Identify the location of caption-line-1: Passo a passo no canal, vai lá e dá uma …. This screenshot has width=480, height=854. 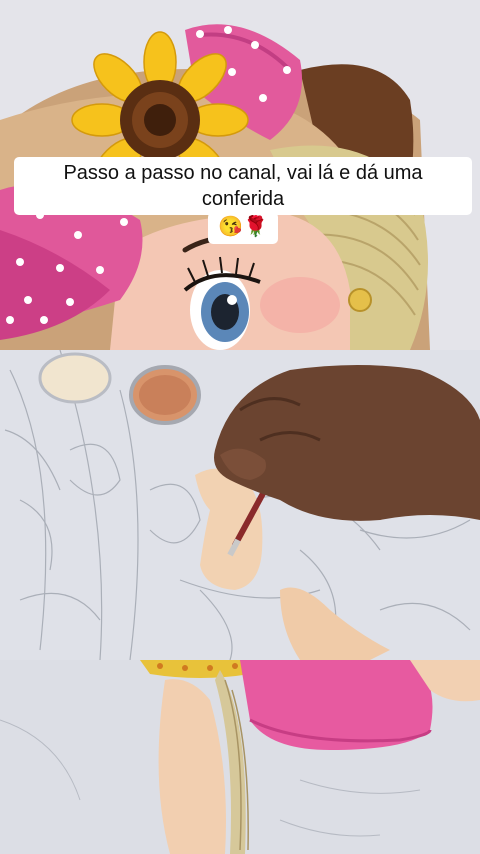
(243, 186).